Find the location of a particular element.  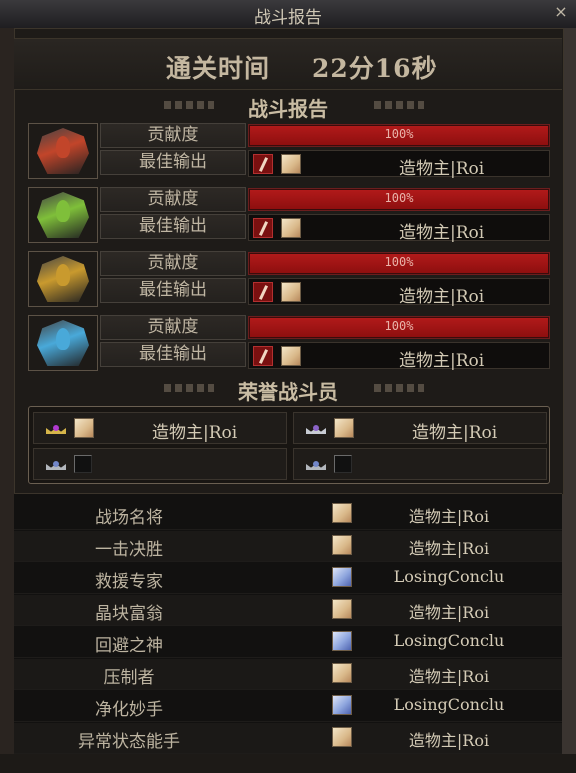

battle-report-heading: 战斗报告 is located at coordinates (288, 106).